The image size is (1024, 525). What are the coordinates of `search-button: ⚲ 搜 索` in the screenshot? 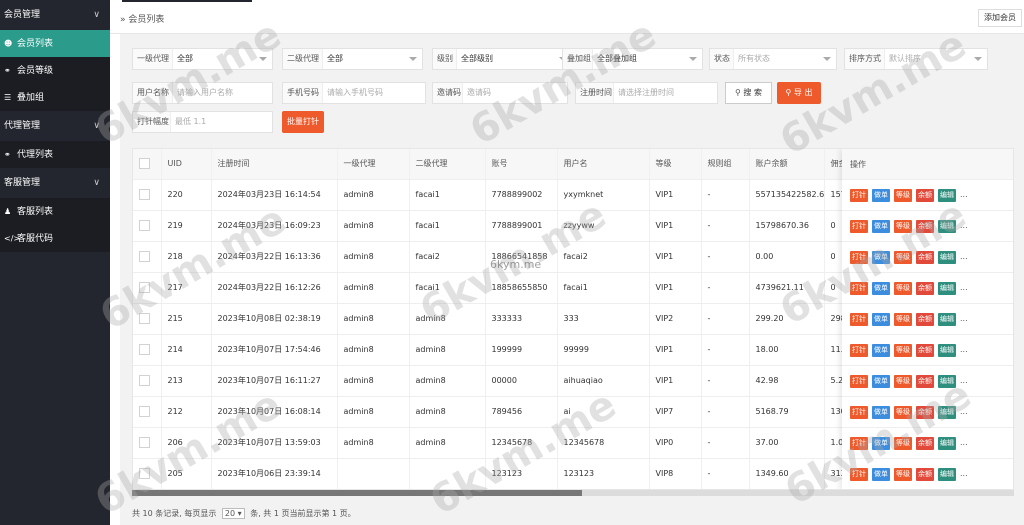 It's located at (748, 93).